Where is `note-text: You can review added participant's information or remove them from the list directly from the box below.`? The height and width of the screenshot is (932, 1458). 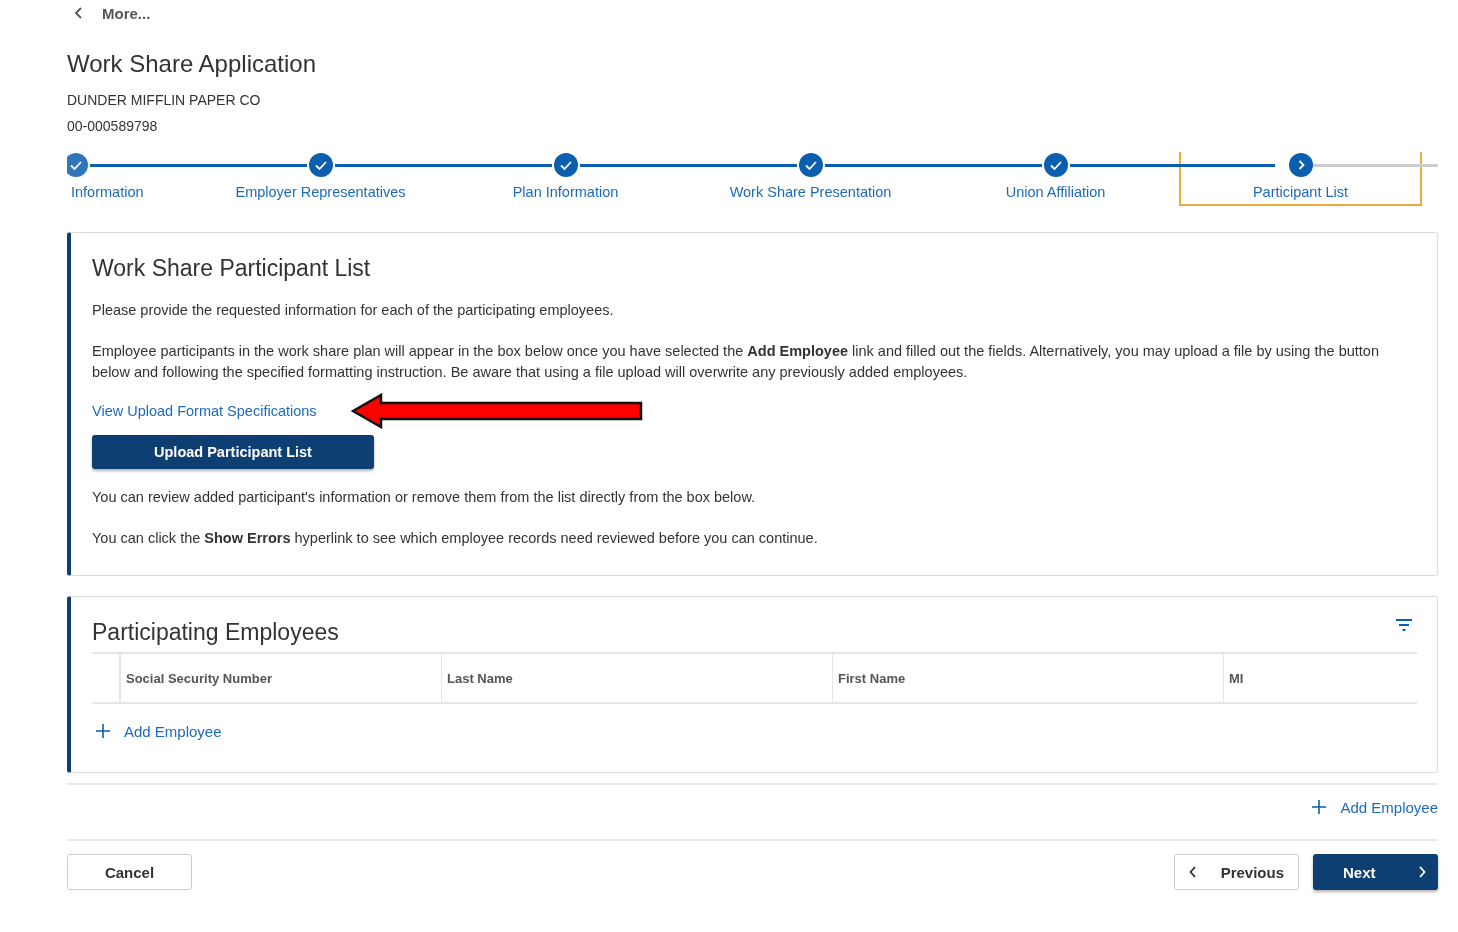 note-text: You can review added participant's information or remove them from the list directly from the box below. is located at coordinates (424, 497).